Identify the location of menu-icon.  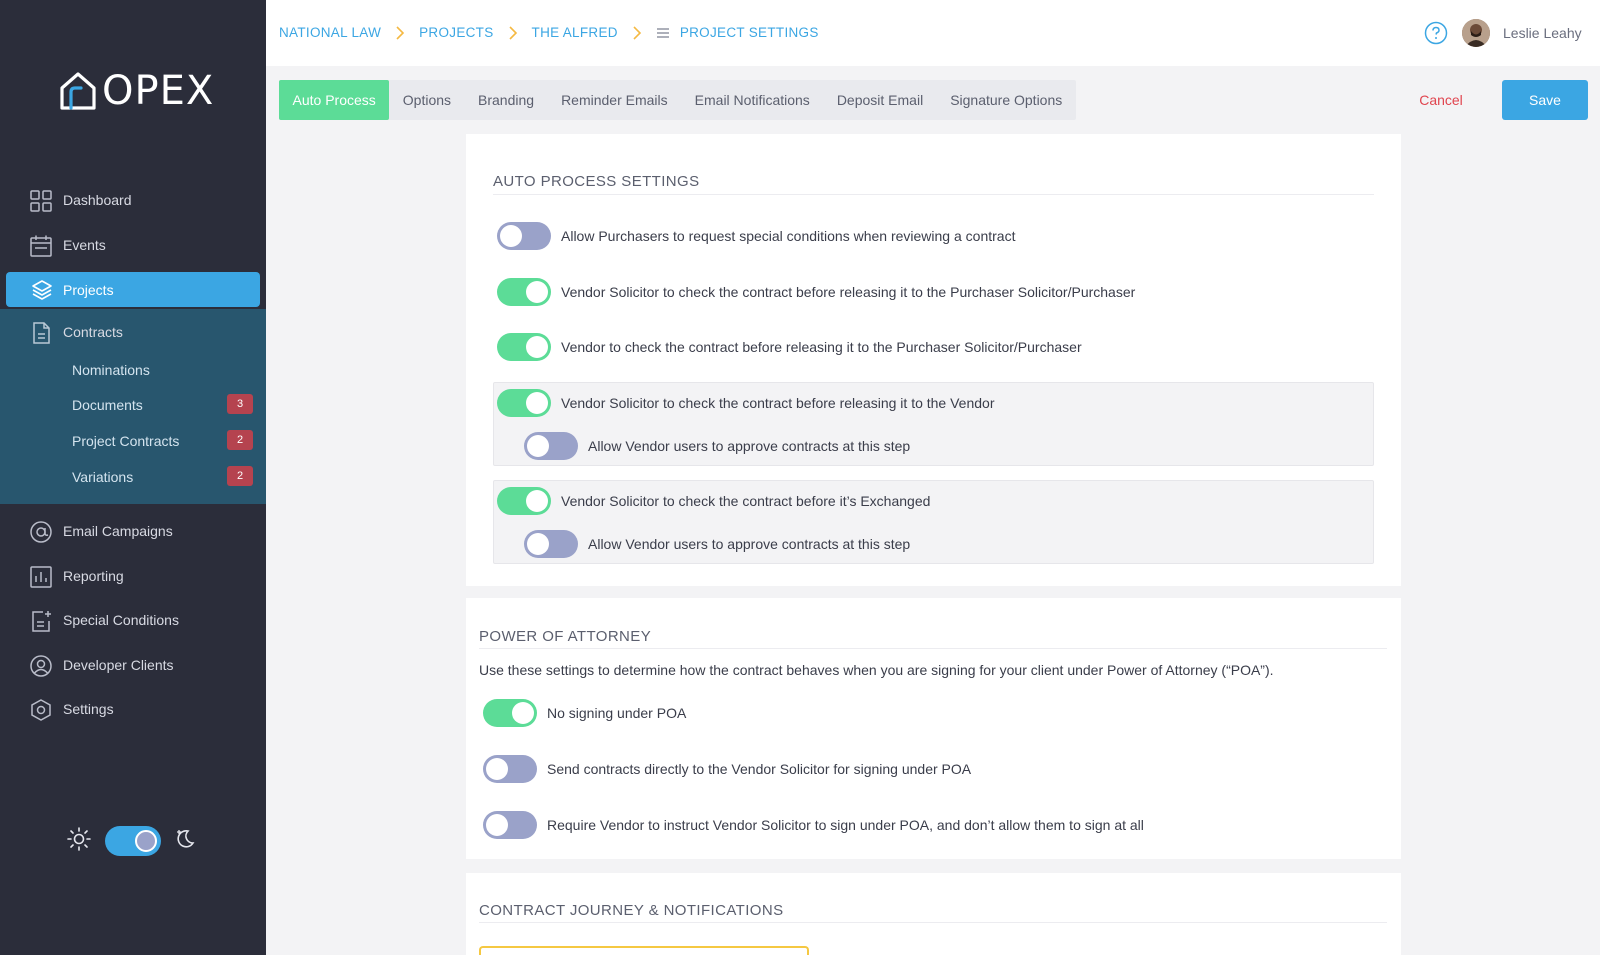
(662, 32).